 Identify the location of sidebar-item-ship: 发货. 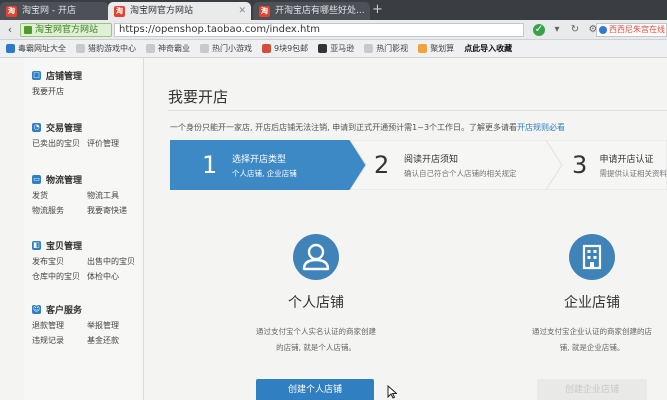
(59, 195).